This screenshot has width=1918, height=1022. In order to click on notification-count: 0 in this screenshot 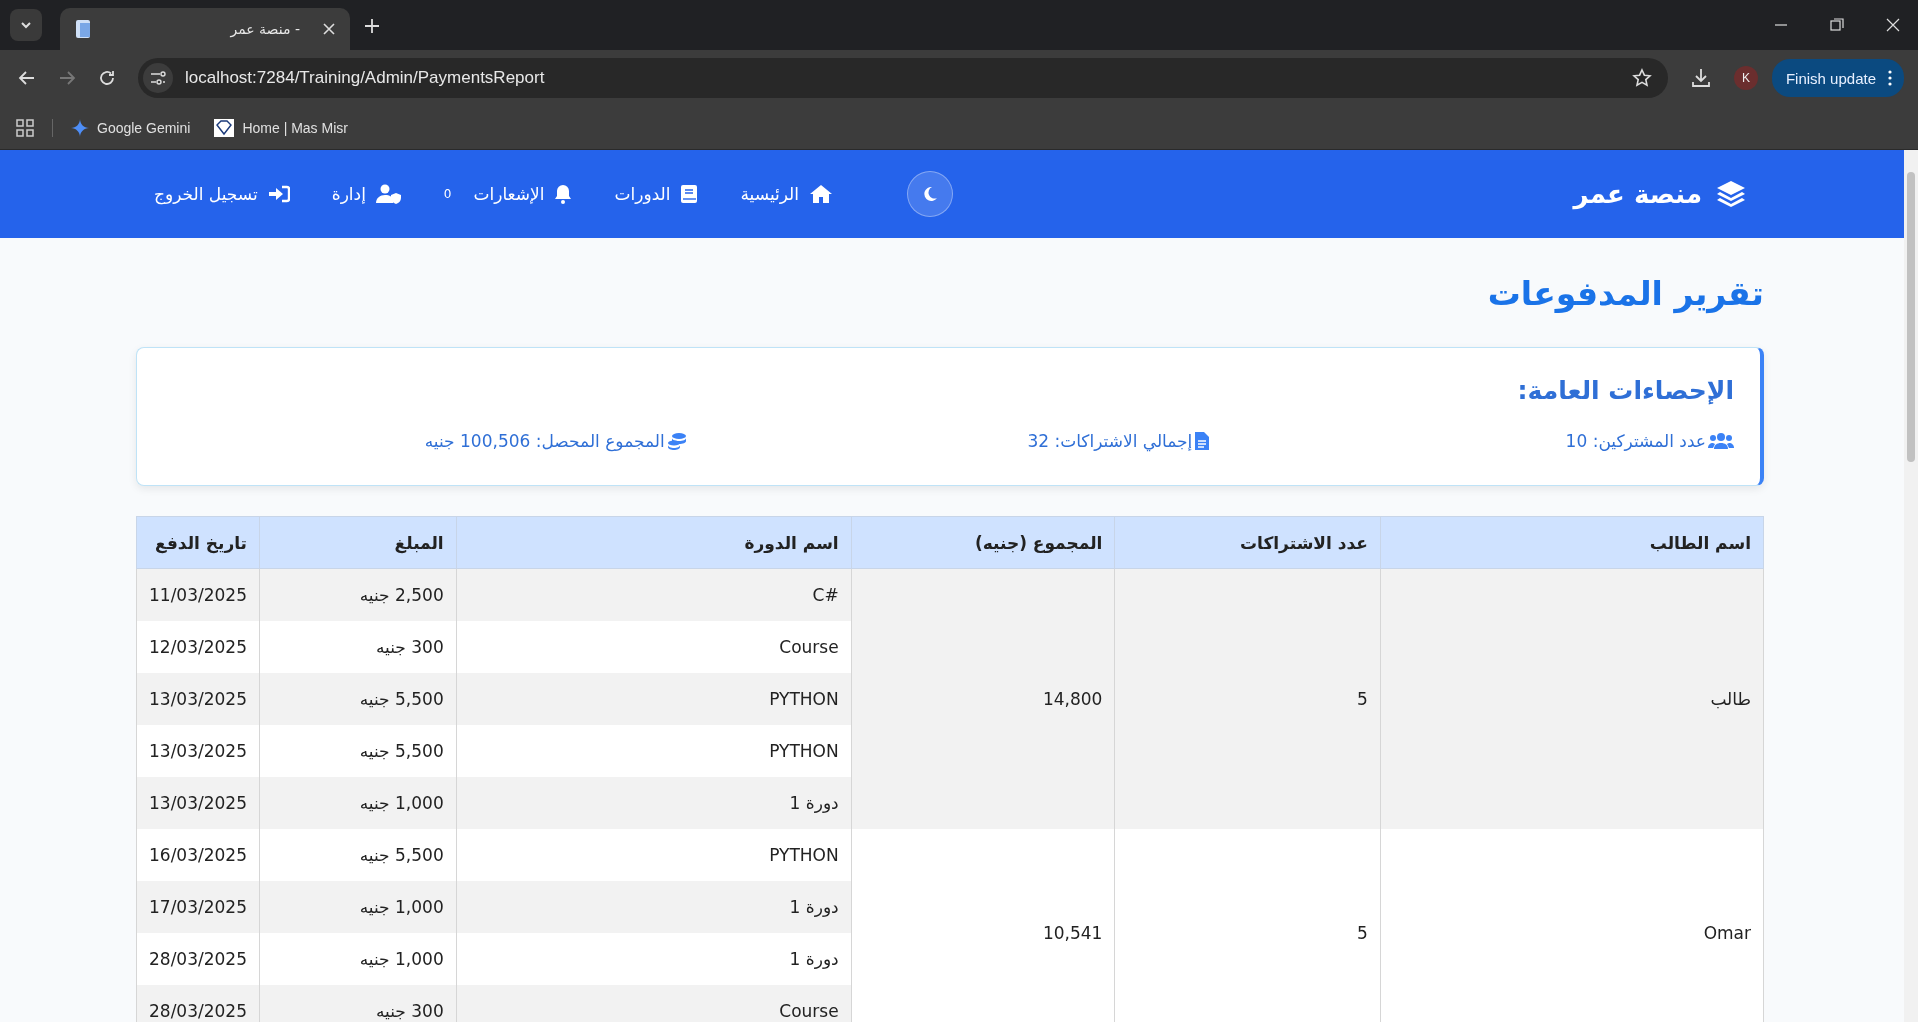, I will do `click(447, 194)`.